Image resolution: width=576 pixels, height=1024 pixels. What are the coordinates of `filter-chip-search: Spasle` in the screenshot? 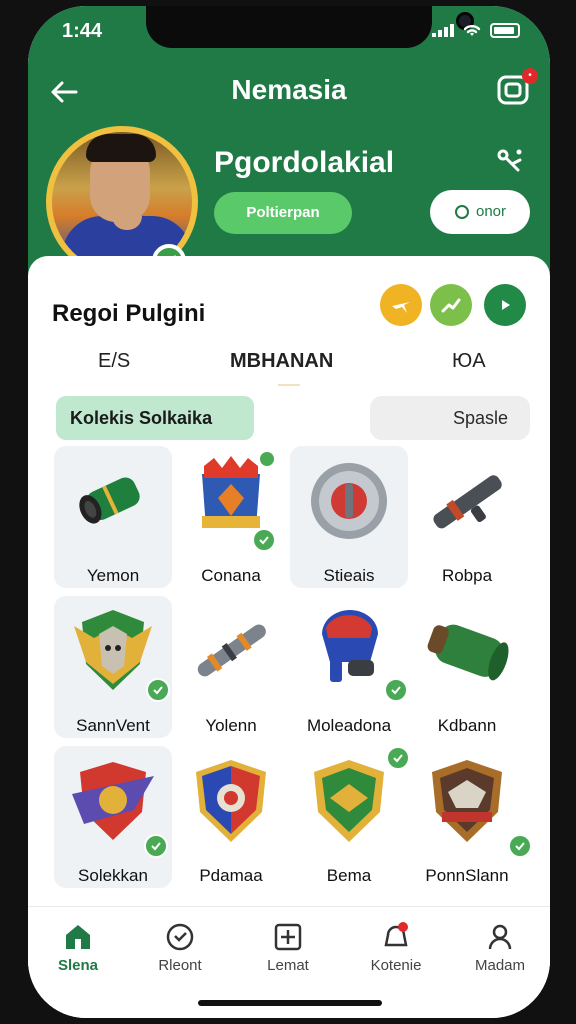 It's located at (450, 418).